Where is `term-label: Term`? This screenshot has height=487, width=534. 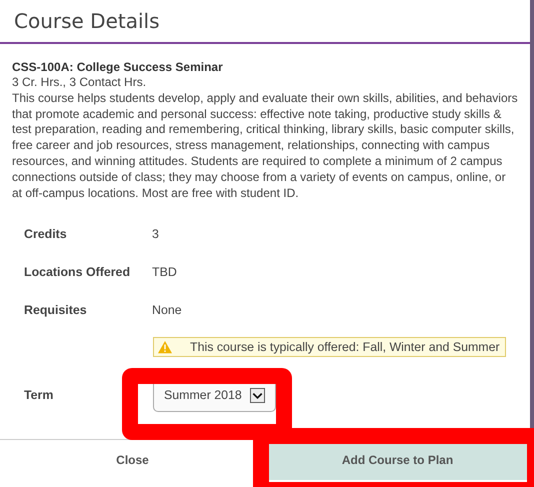 term-label: Term is located at coordinates (38, 395).